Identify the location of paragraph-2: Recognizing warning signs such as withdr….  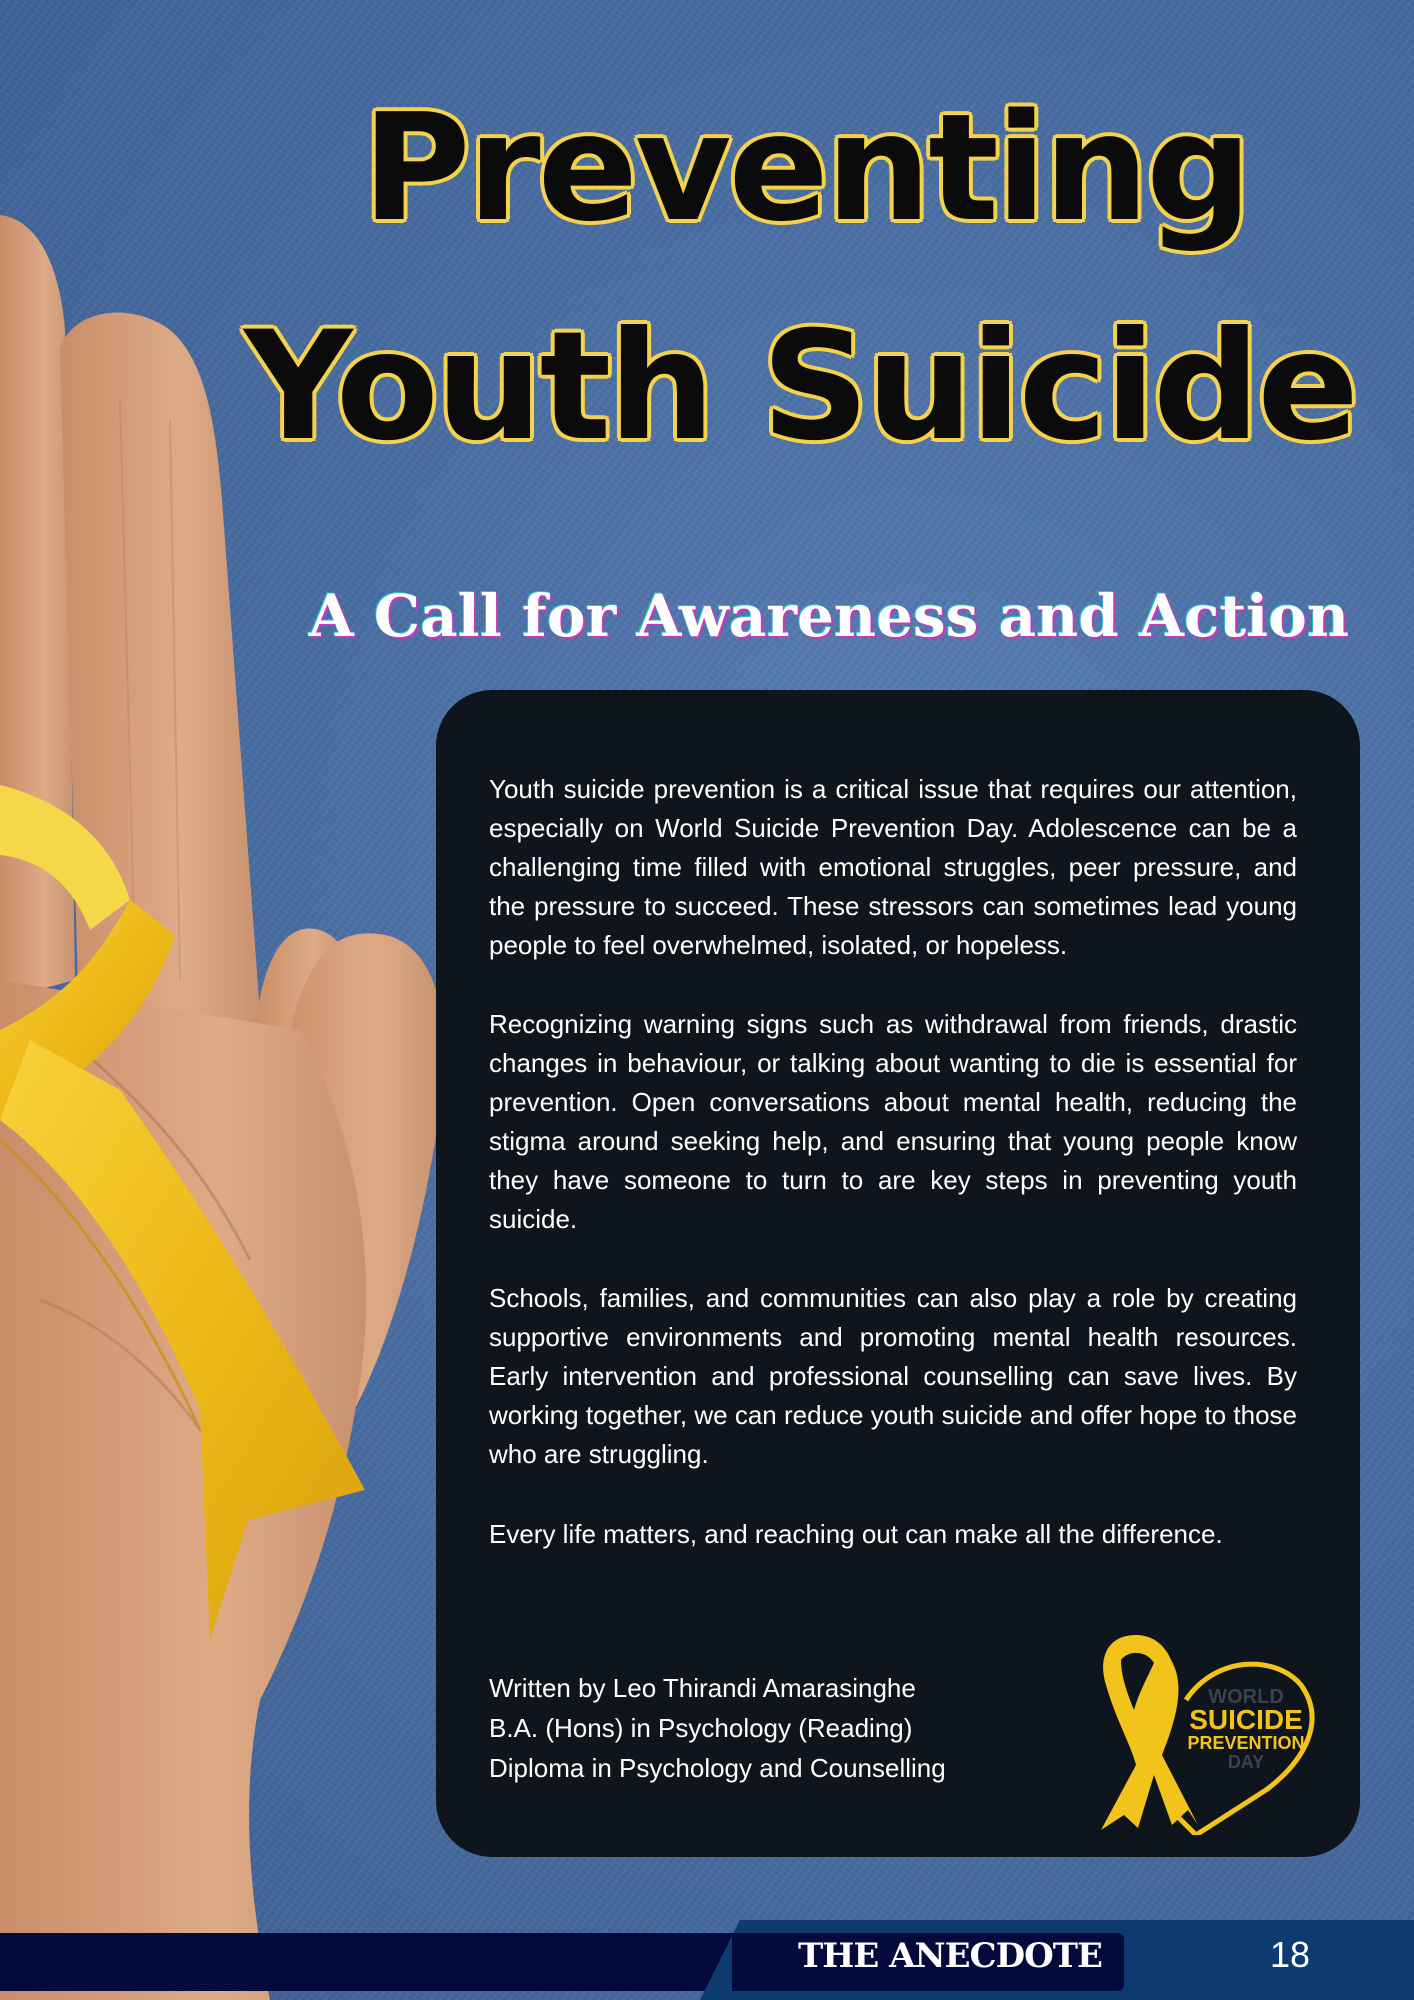
(893, 1121).